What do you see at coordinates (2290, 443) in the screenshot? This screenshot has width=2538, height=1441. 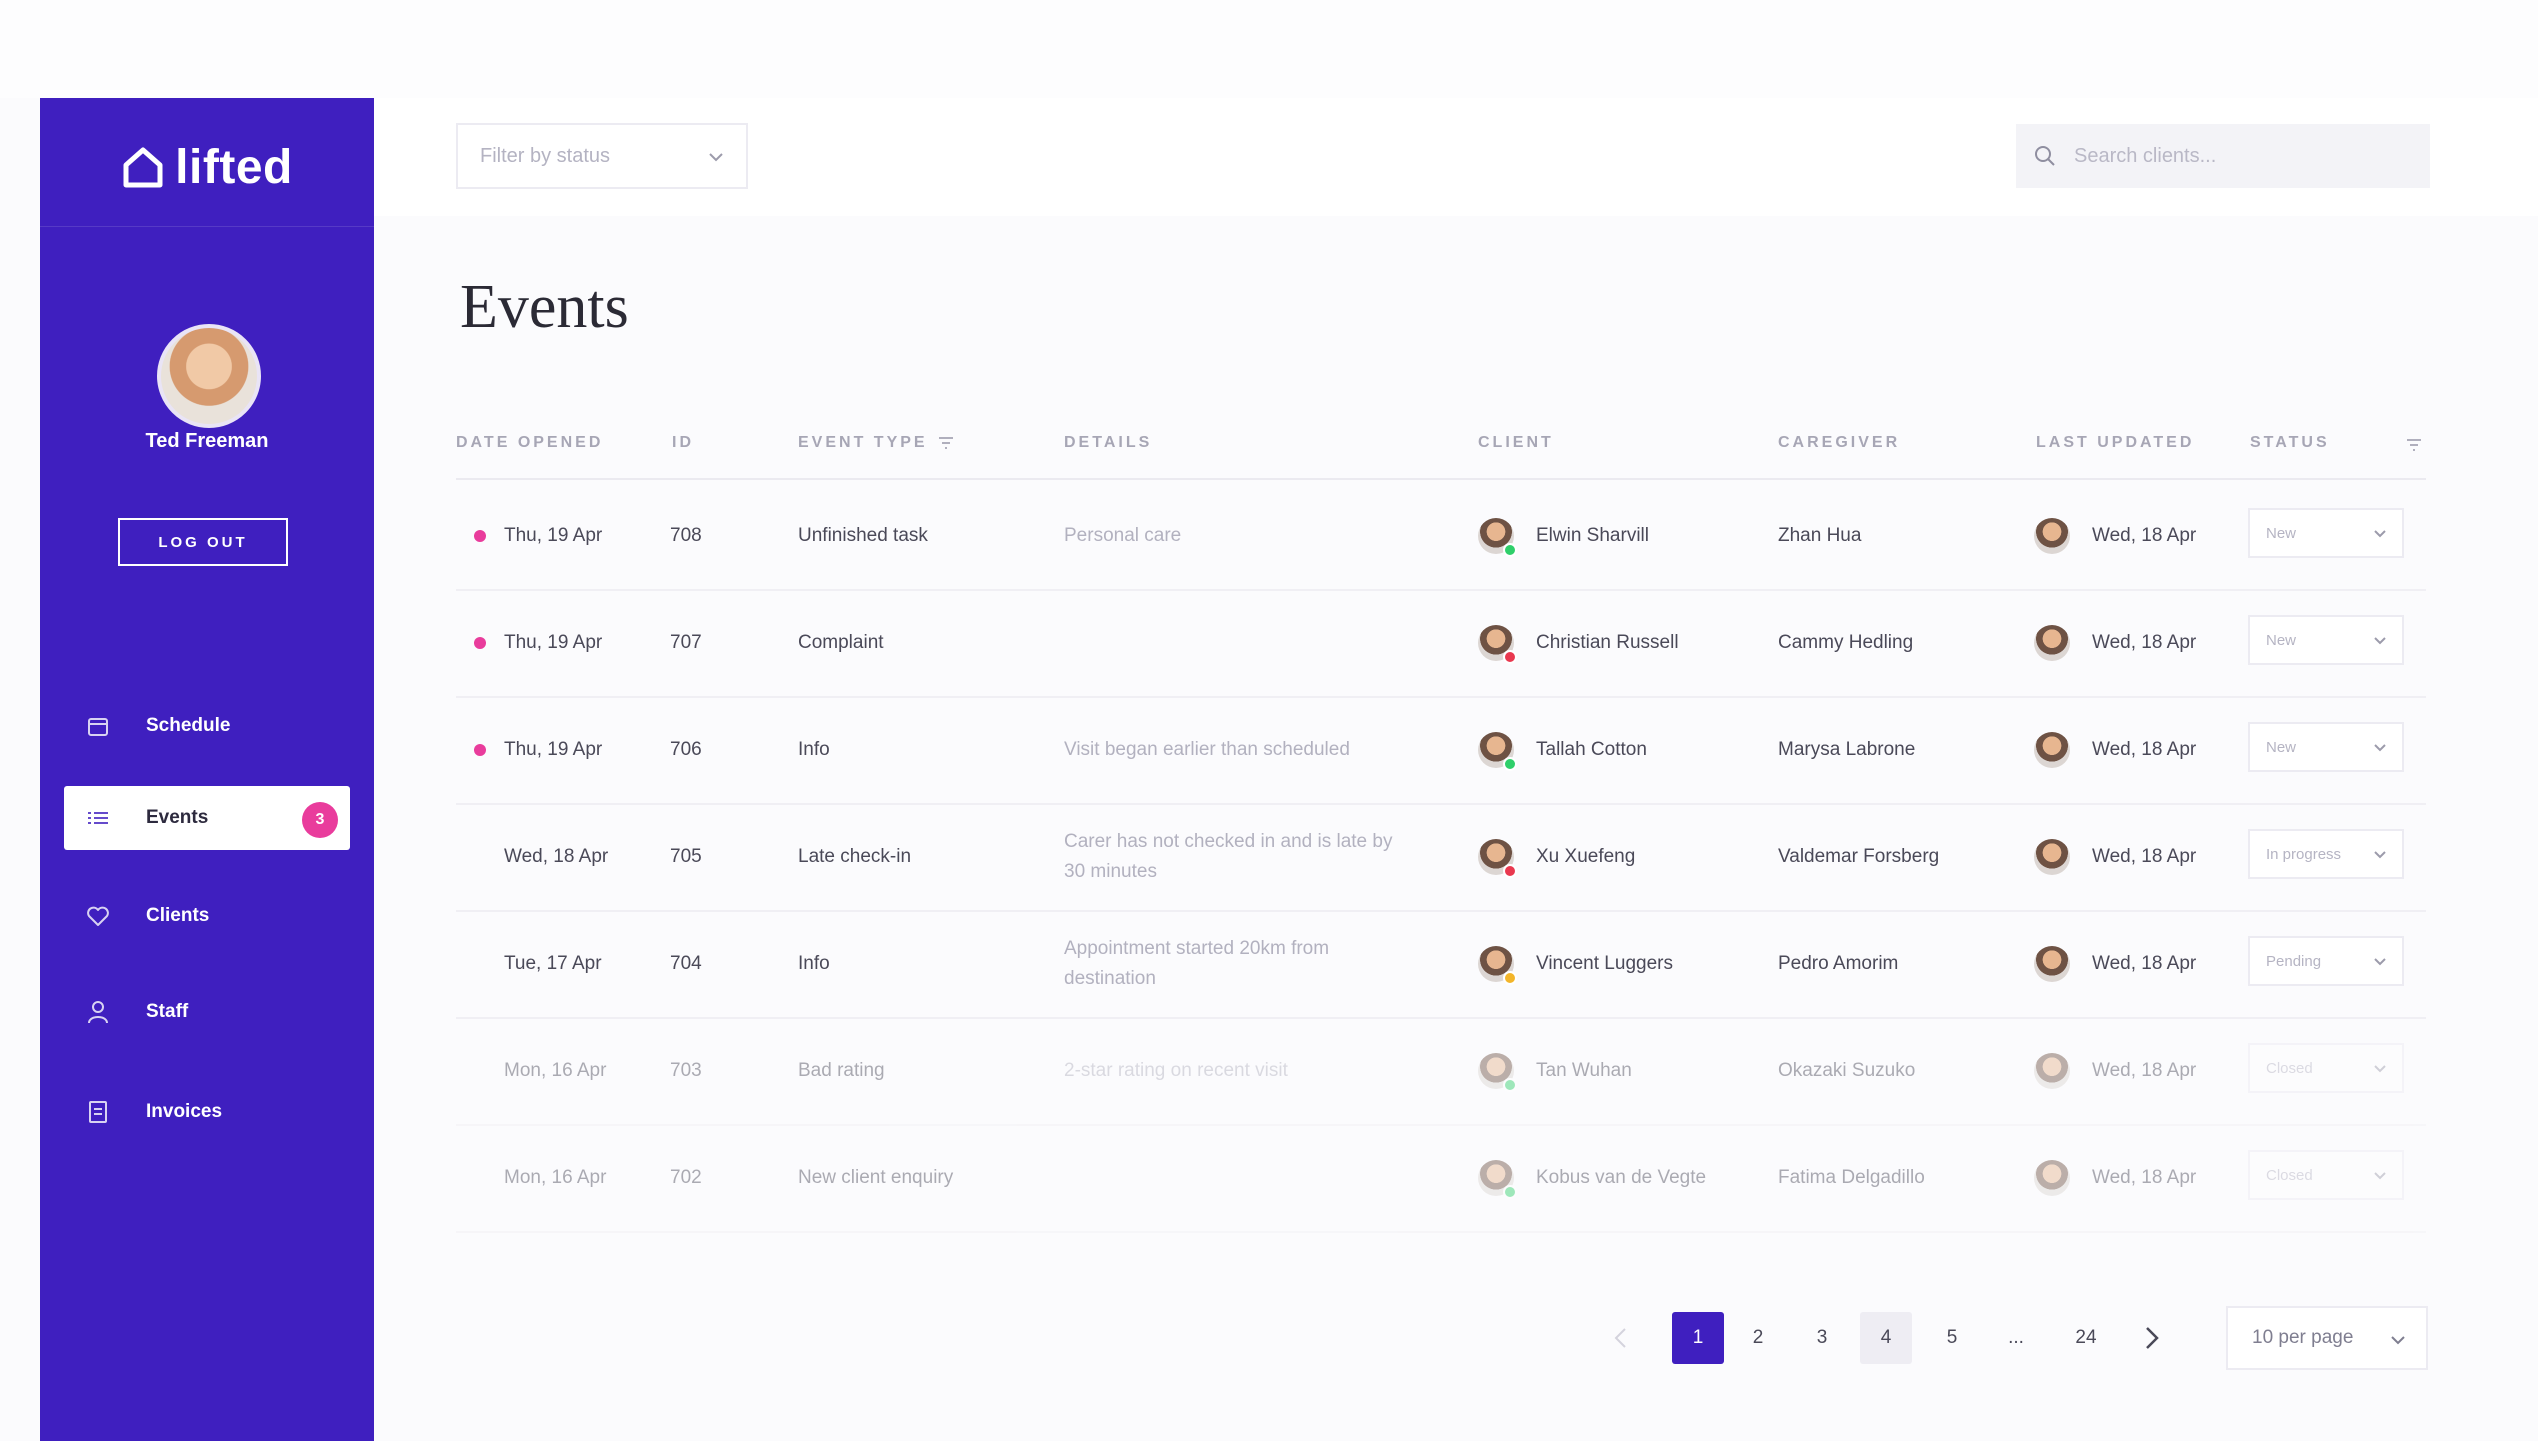 I see `header-status: STATUS` at bounding box center [2290, 443].